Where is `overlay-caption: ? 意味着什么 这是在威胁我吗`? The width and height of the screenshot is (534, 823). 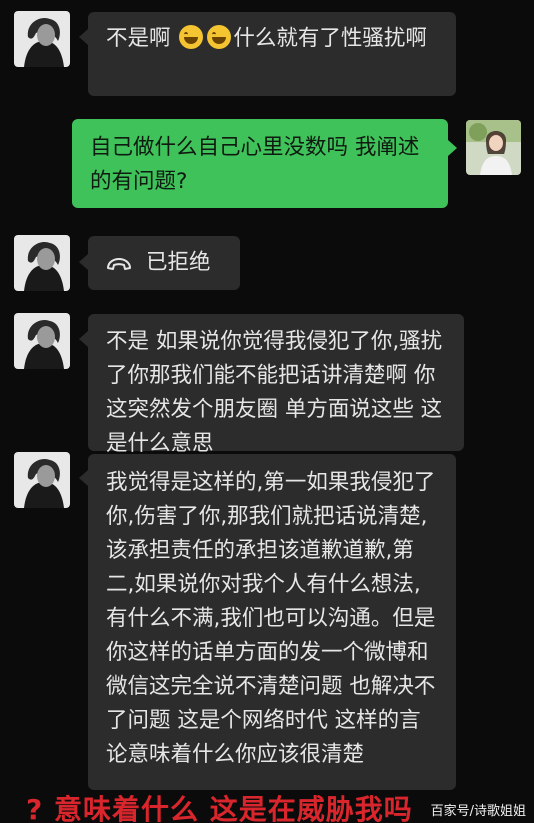
overlay-caption: ? 意味着什么 这是在威胁我吗 is located at coordinates (219, 808).